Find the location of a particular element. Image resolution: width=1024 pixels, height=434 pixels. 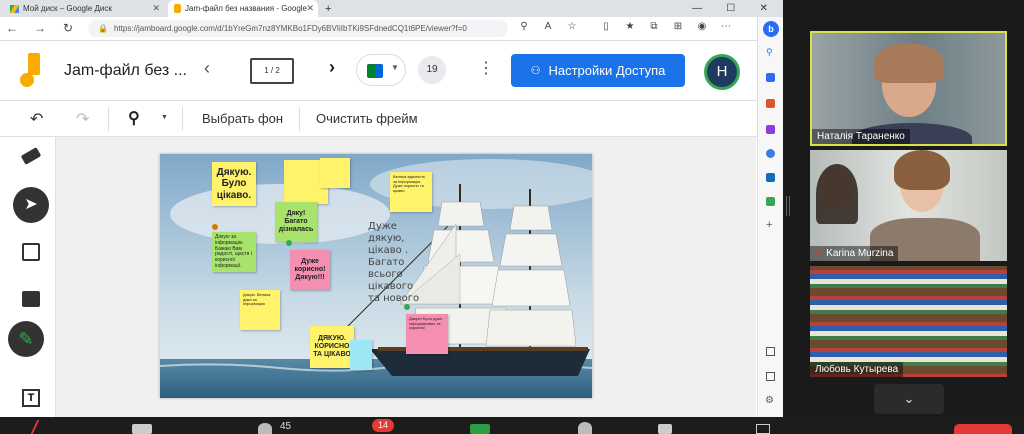

laser-pointer-icon is located at coordinates (215, 227).